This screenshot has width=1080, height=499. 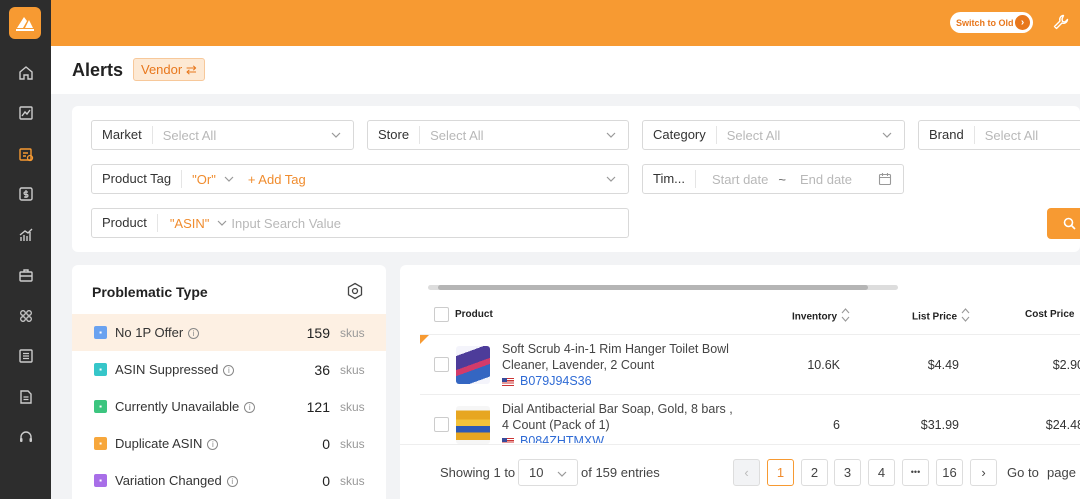 I want to click on asin-text: B084ZHTMXW, so click(x=562, y=438).